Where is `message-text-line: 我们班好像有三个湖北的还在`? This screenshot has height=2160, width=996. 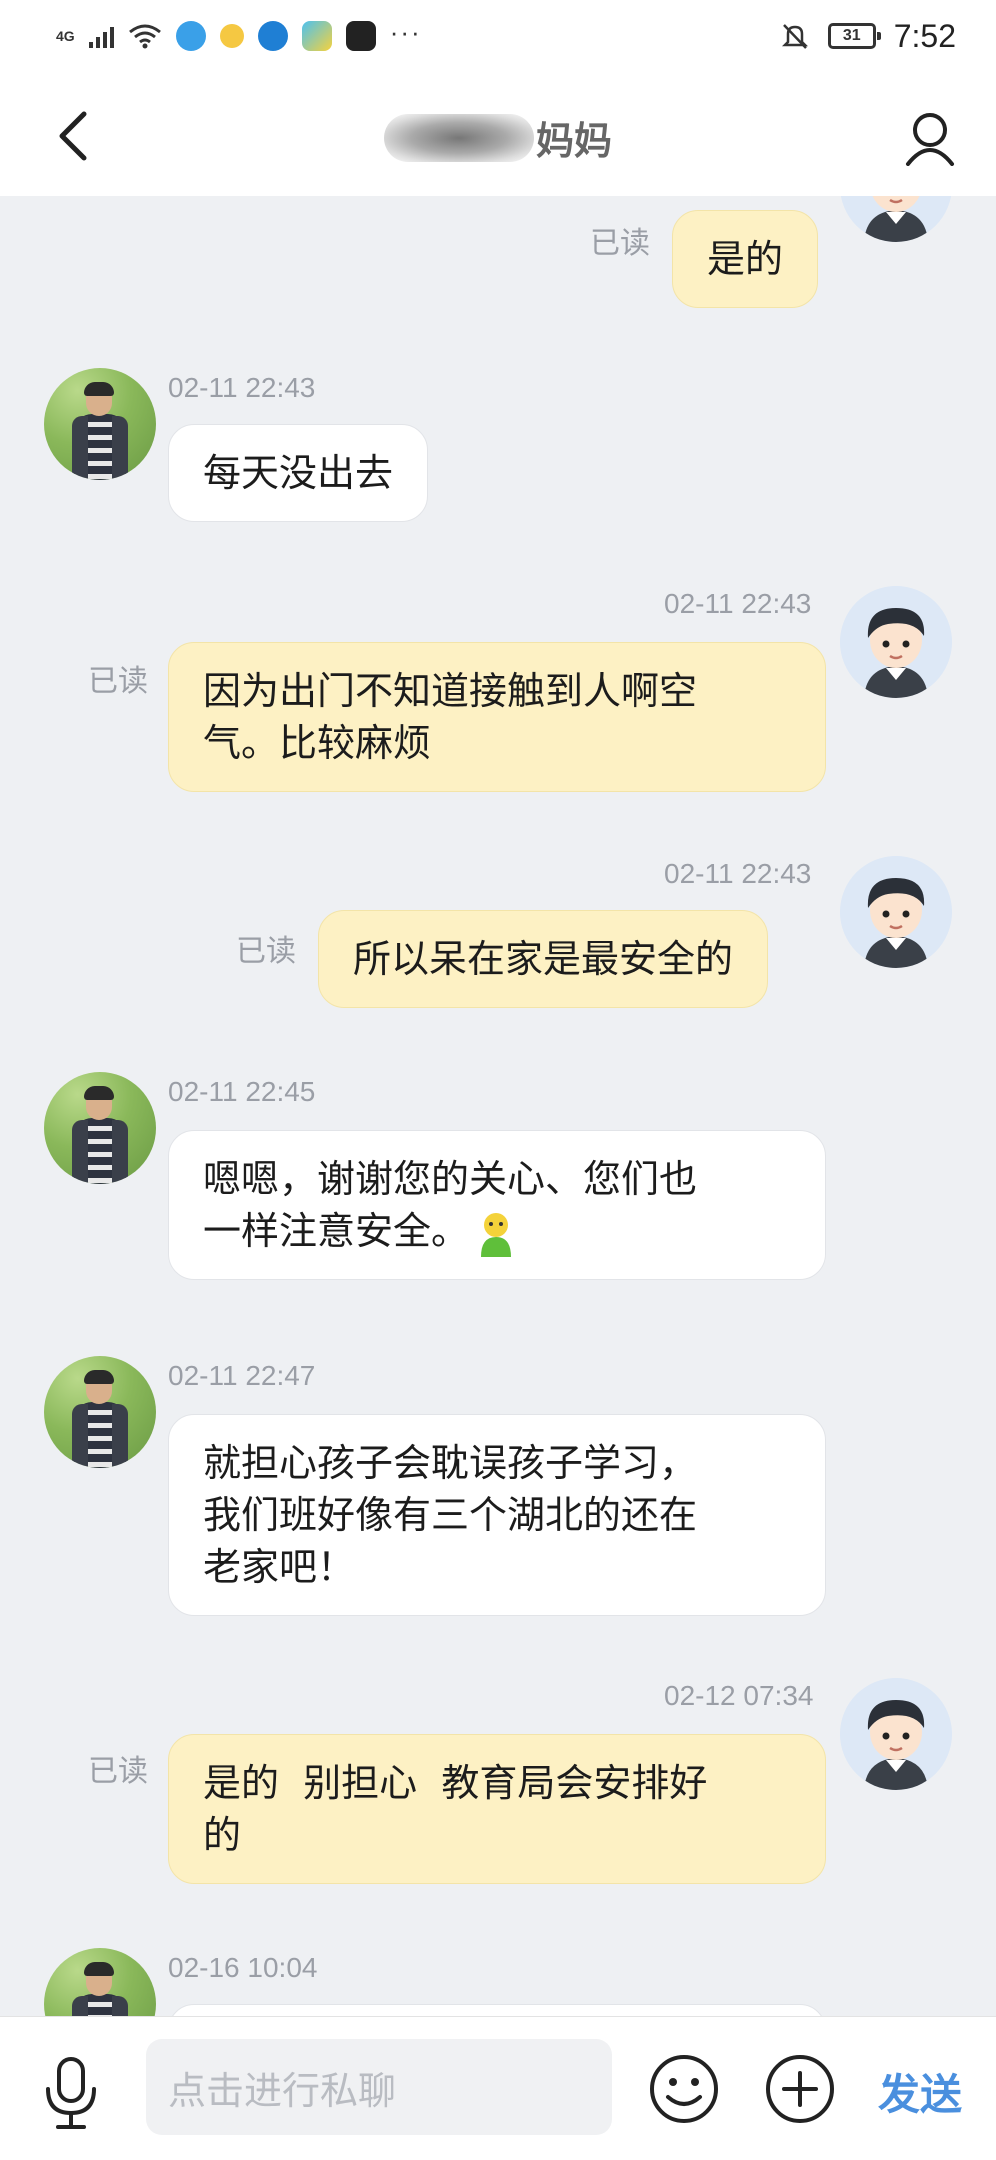
message-text-line: 我们班好像有三个湖北的还在 is located at coordinates (450, 1515).